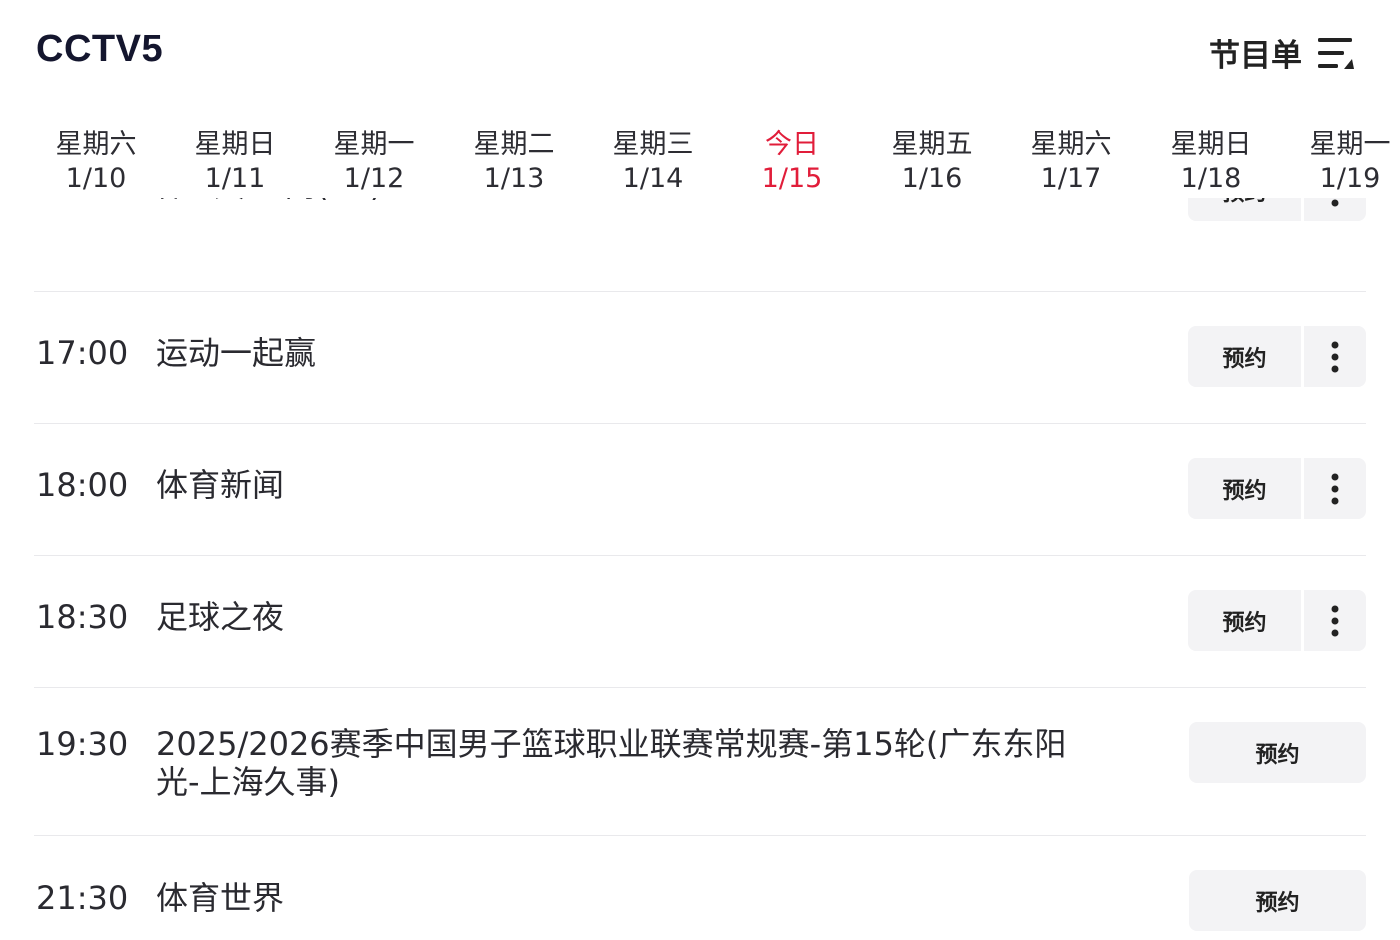 Image resolution: width=1400 pixels, height=940 pixels. I want to click on program-time: 21:30, so click(82, 898).